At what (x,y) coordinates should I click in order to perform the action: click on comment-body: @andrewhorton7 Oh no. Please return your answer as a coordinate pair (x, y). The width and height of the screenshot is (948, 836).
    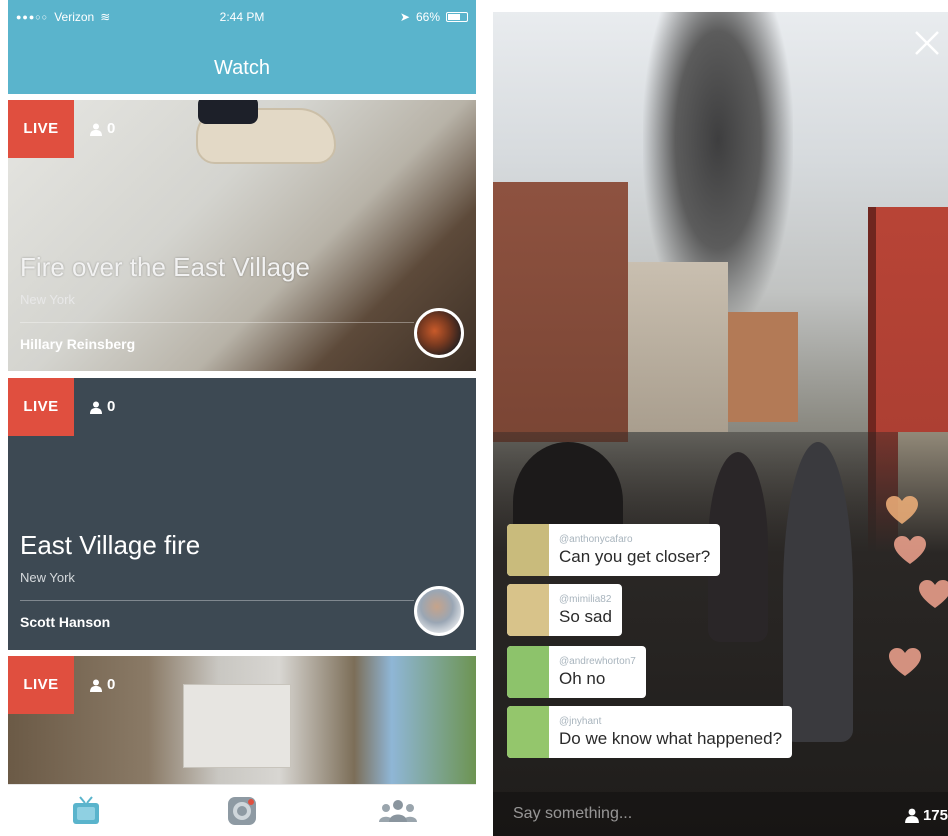
    Looking at the image, I should click on (597, 672).